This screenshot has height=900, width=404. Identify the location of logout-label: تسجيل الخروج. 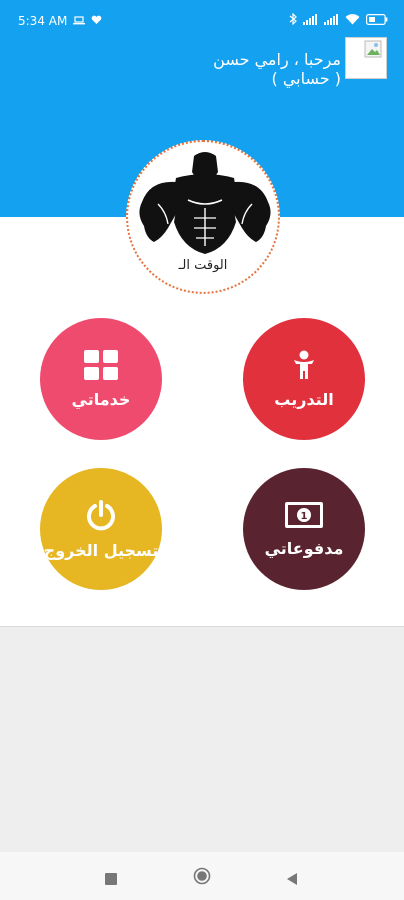
(101, 550).